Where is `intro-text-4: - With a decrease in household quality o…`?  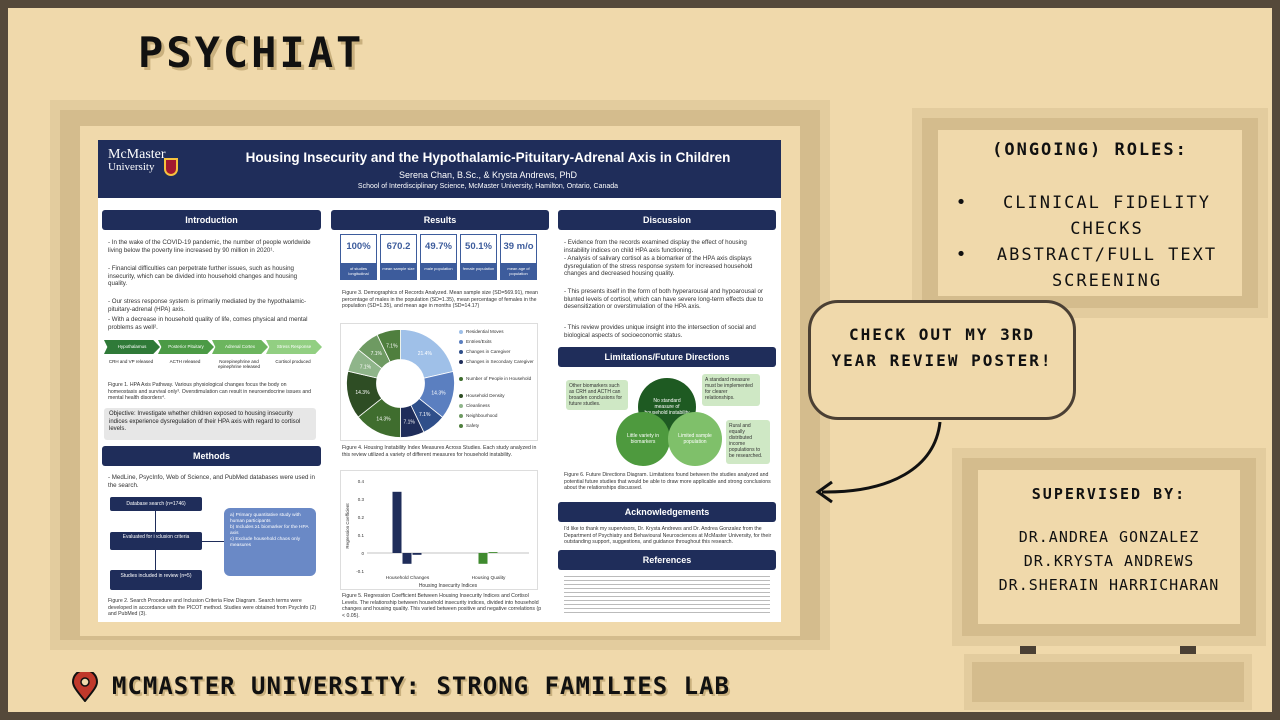 intro-text-4: - With a decrease in household quality o… is located at coordinates (208, 323).